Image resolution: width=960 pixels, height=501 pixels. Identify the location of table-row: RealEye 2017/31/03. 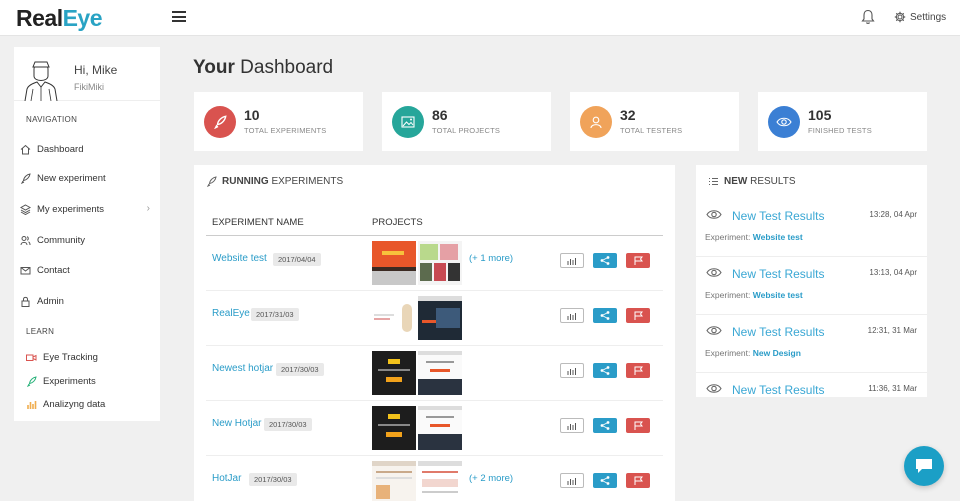
(434, 318).